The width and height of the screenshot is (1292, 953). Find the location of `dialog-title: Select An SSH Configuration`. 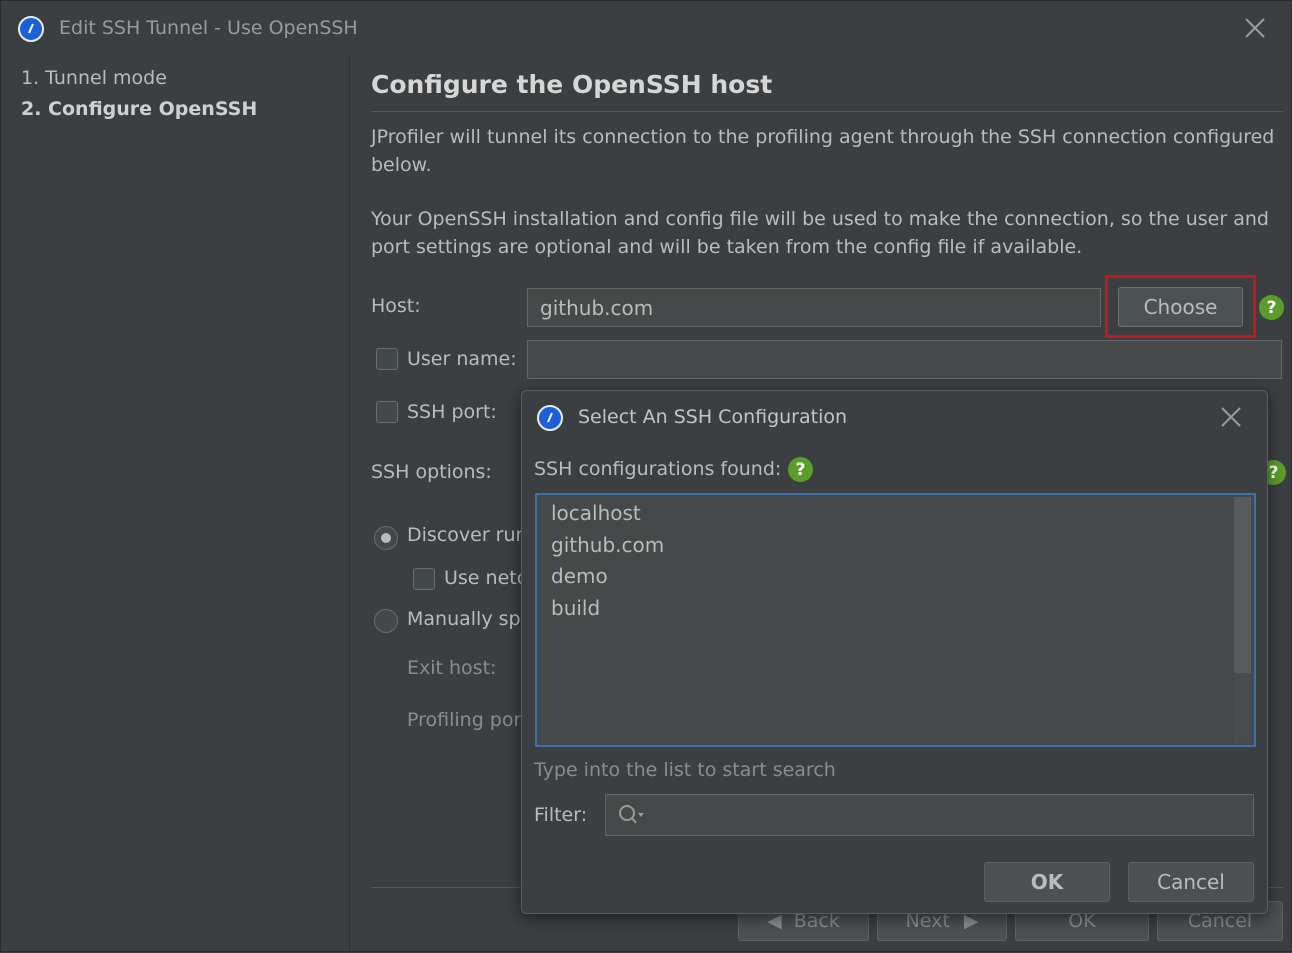

dialog-title: Select An SSH Configuration is located at coordinates (713, 417).